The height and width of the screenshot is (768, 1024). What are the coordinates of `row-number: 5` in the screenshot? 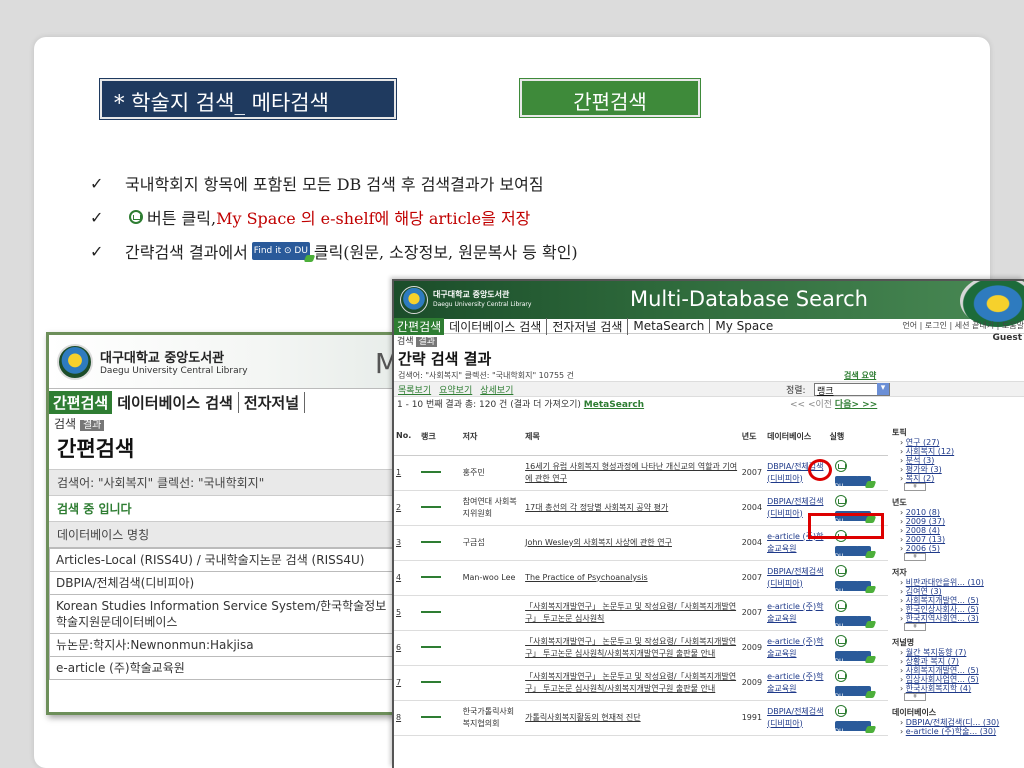 It's located at (406, 613).